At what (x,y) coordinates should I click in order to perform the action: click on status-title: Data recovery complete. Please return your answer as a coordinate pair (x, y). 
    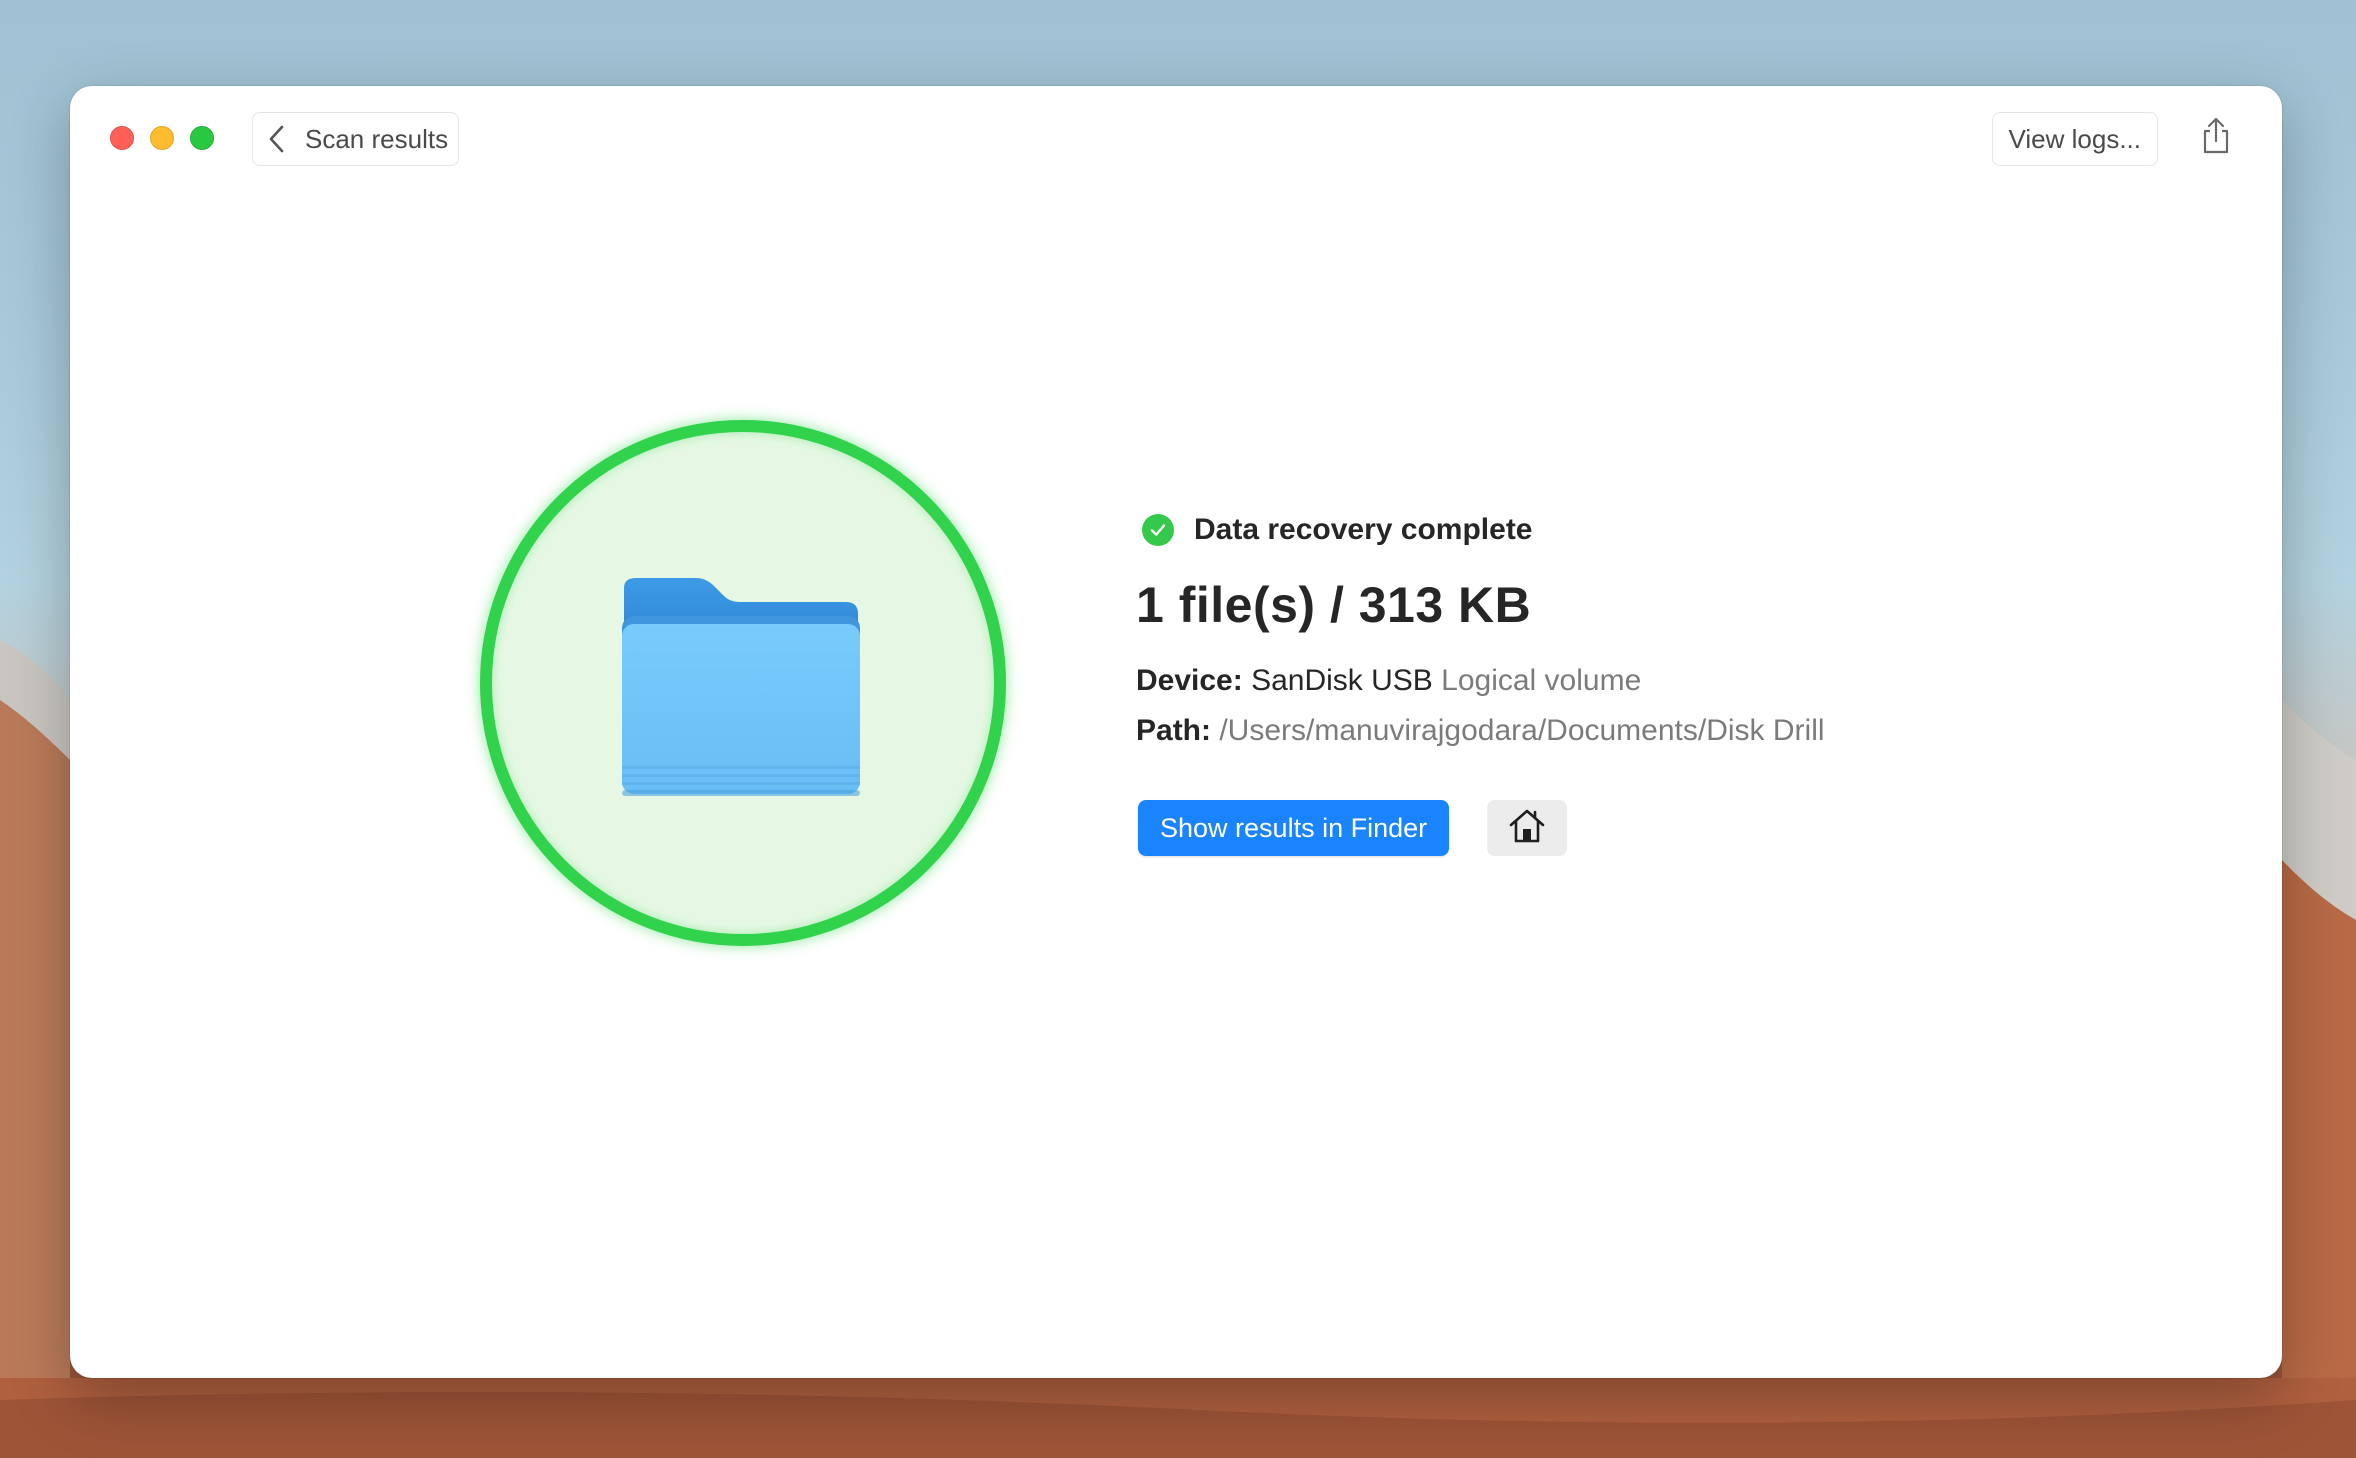
    Looking at the image, I should click on (1363, 529).